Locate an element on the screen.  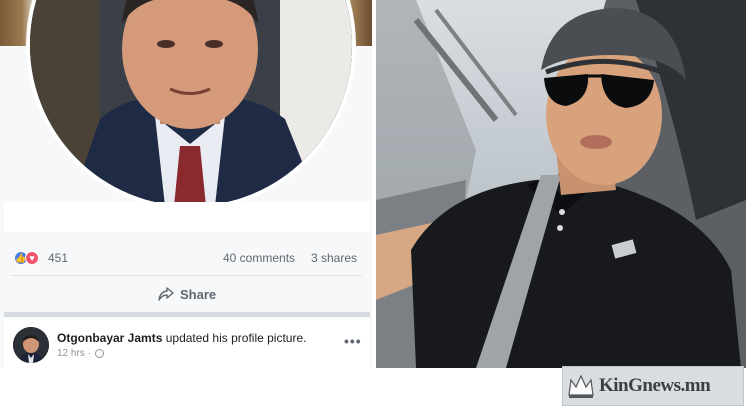
share-button: Share is located at coordinates (187, 294).